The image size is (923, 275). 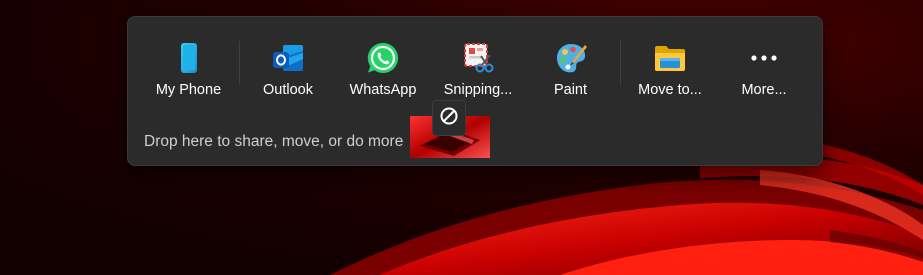 What do you see at coordinates (383, 90) in the screenshot?
I see `share-target-label: WhatsApp` at bounding box center [383, 90].